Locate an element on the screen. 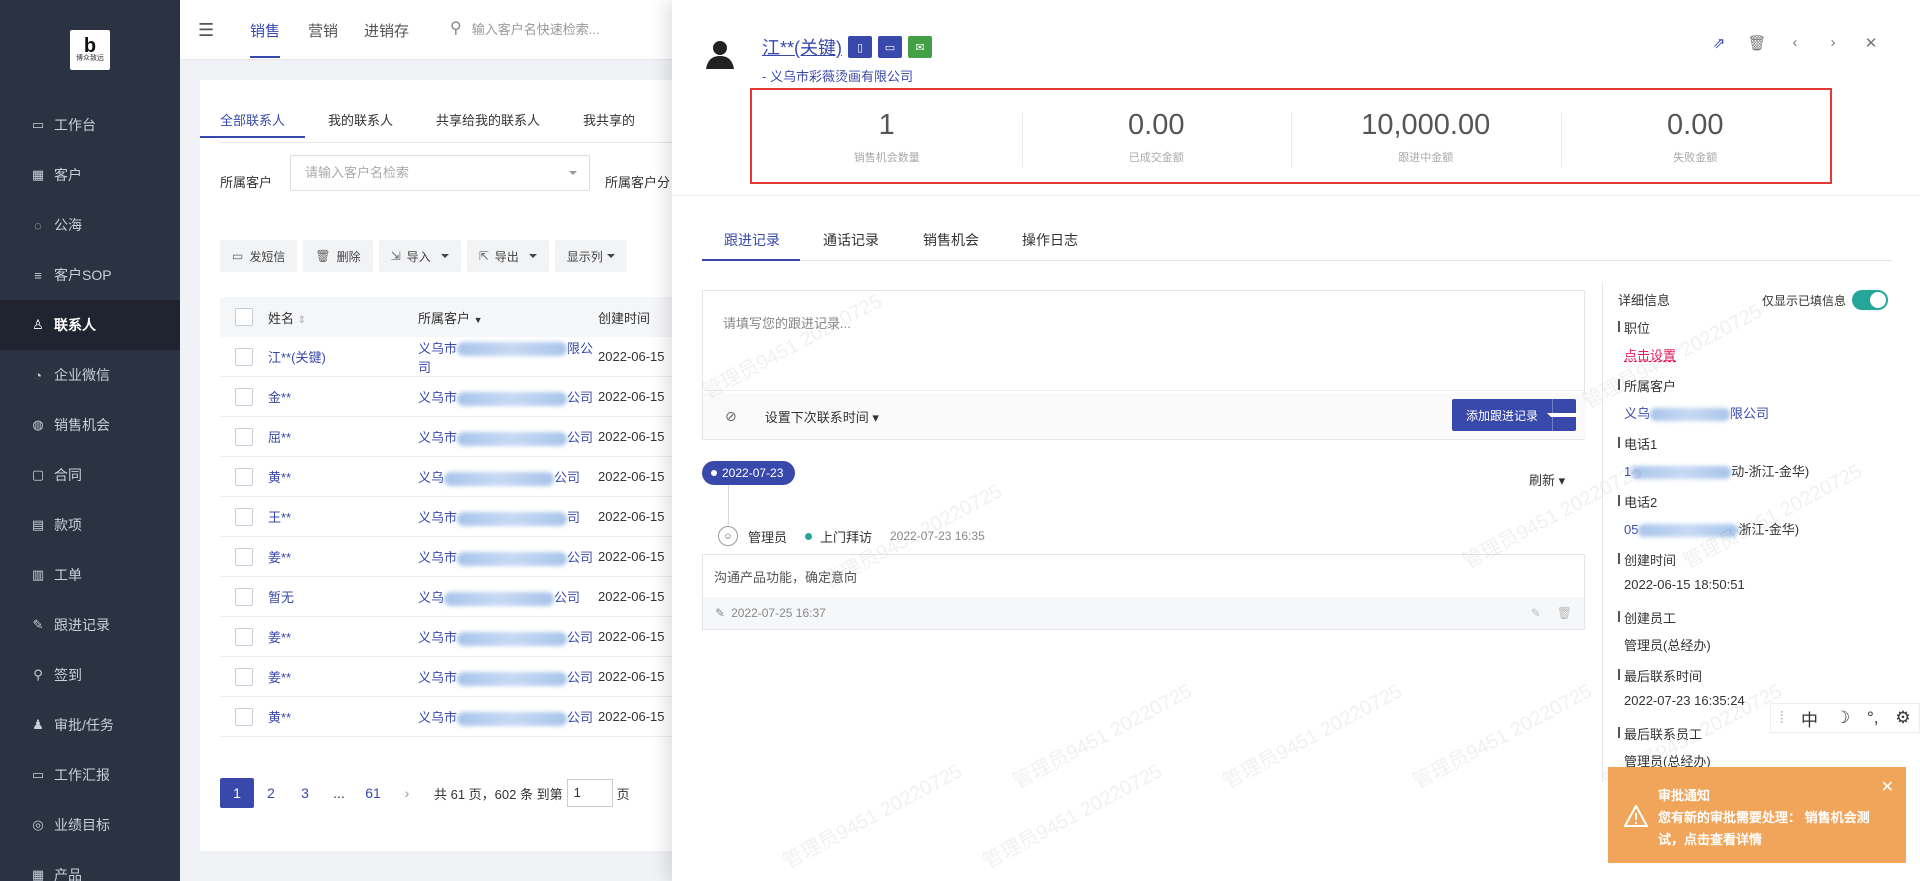 The width and height of the screenshot is (1920, 881). tab-opportunities: 销售机会 is located at coordinates (951, 240).